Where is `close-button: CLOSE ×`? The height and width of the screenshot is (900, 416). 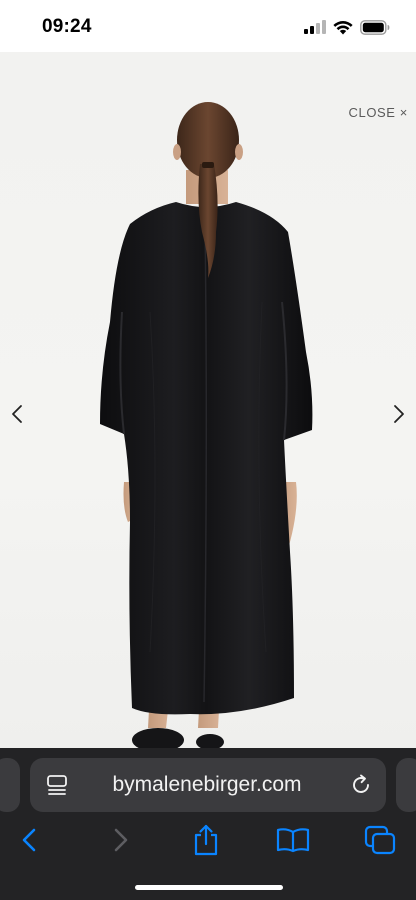
close-button: CLOSE × is located at coordinates (379, 112).